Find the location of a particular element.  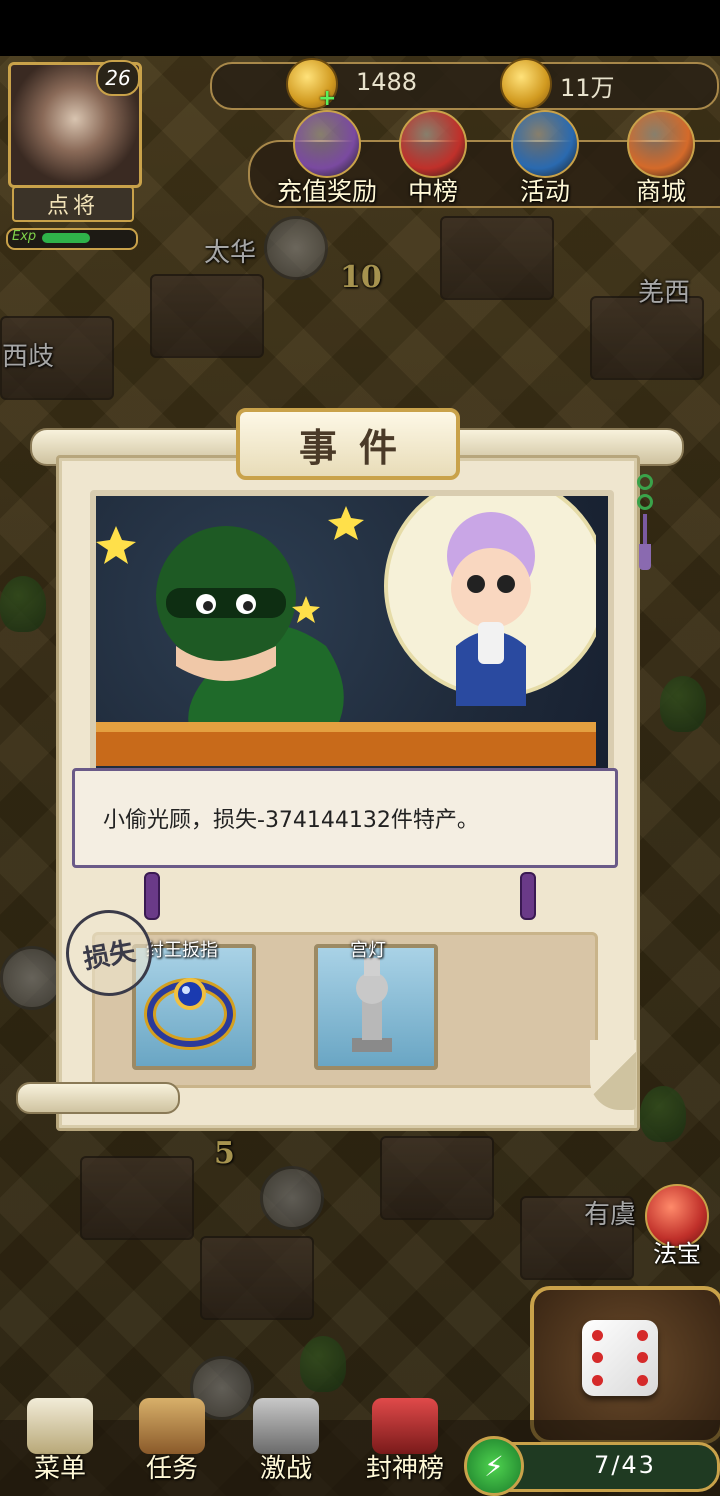

thief-scene-image is located at coordinates (352, 631).